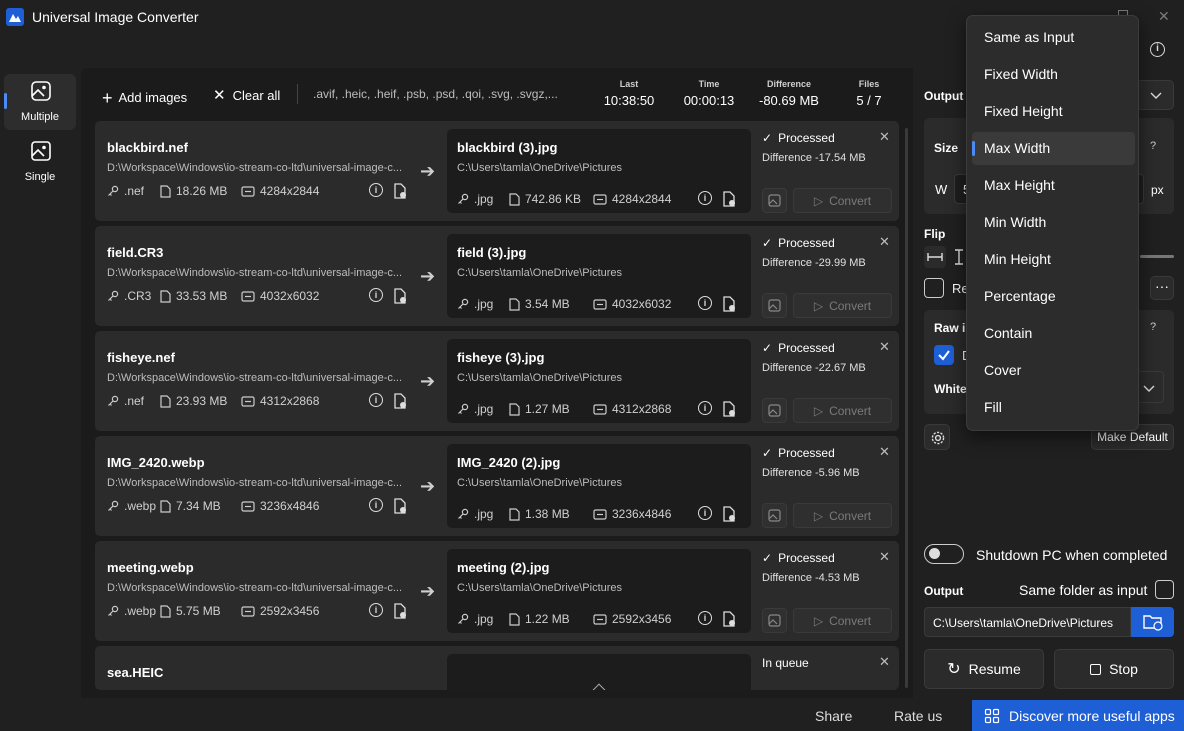 Image resolution: width=1184 pixels, height=731 pixels. What do you see at coordinates (246, 95) in the screenshot?
I see `clear-all-button: ✕ Clear all` at bounding box center [246, 95].